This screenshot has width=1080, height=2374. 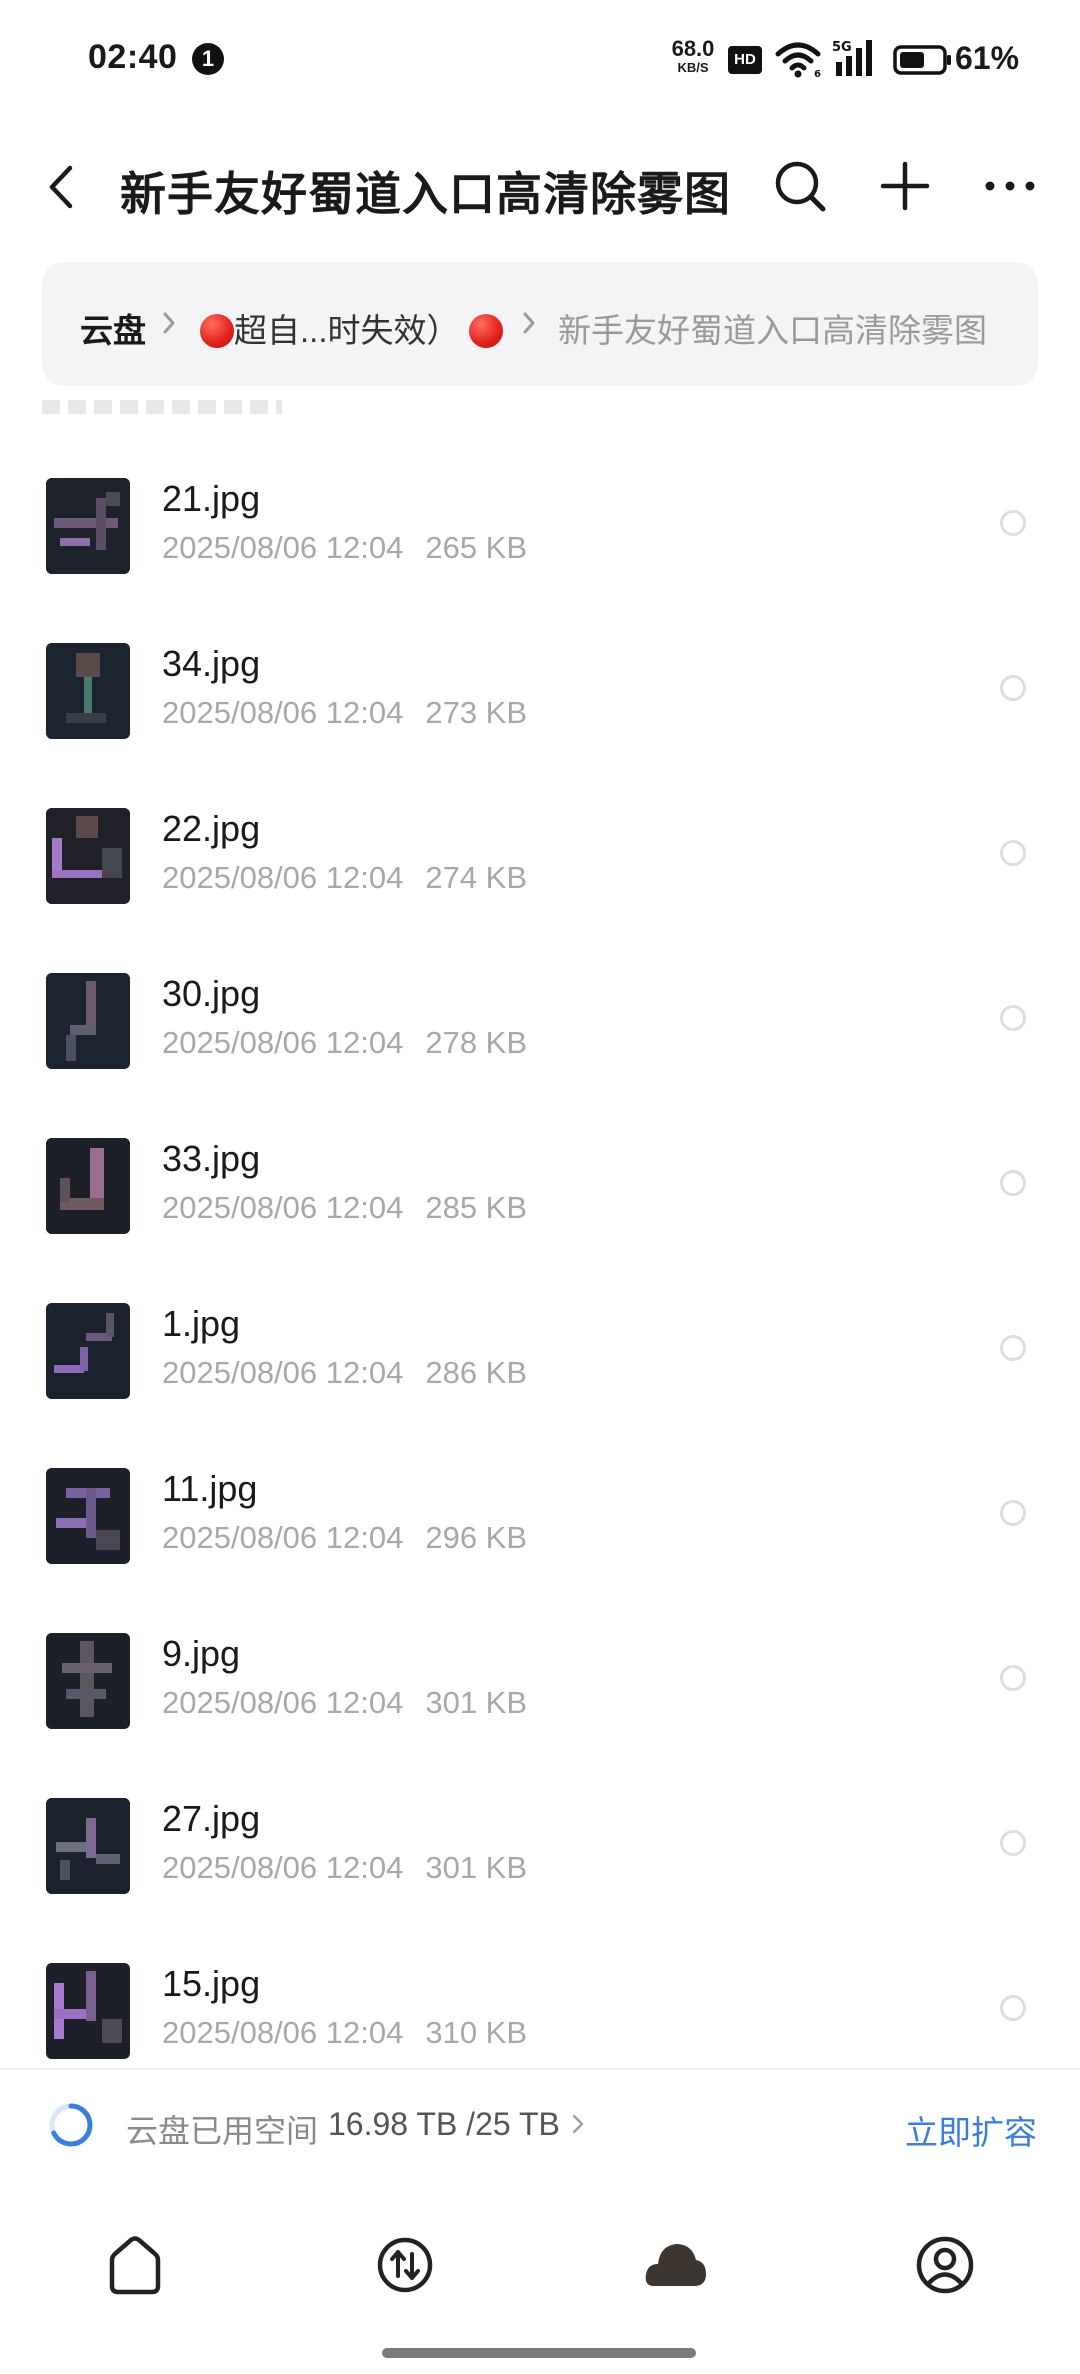 I want to click on scrolled-content-edge, so click(x=162, y=407).